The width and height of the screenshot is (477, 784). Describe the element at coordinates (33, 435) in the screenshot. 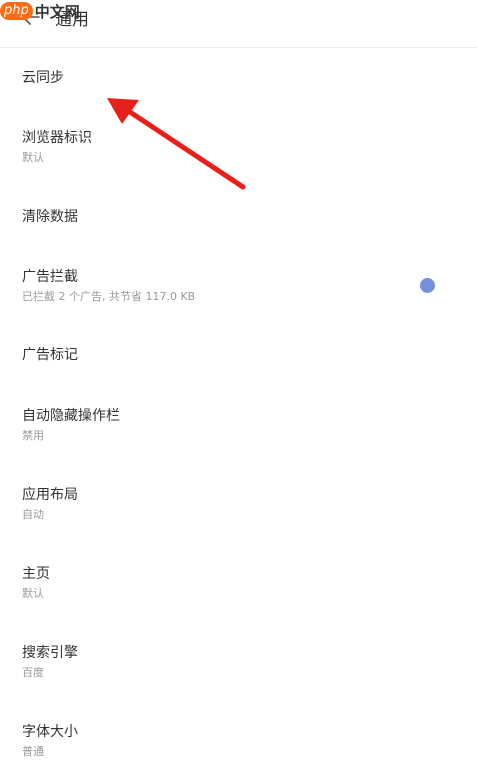

I see `setting-subtitle: 禁用` at that location.